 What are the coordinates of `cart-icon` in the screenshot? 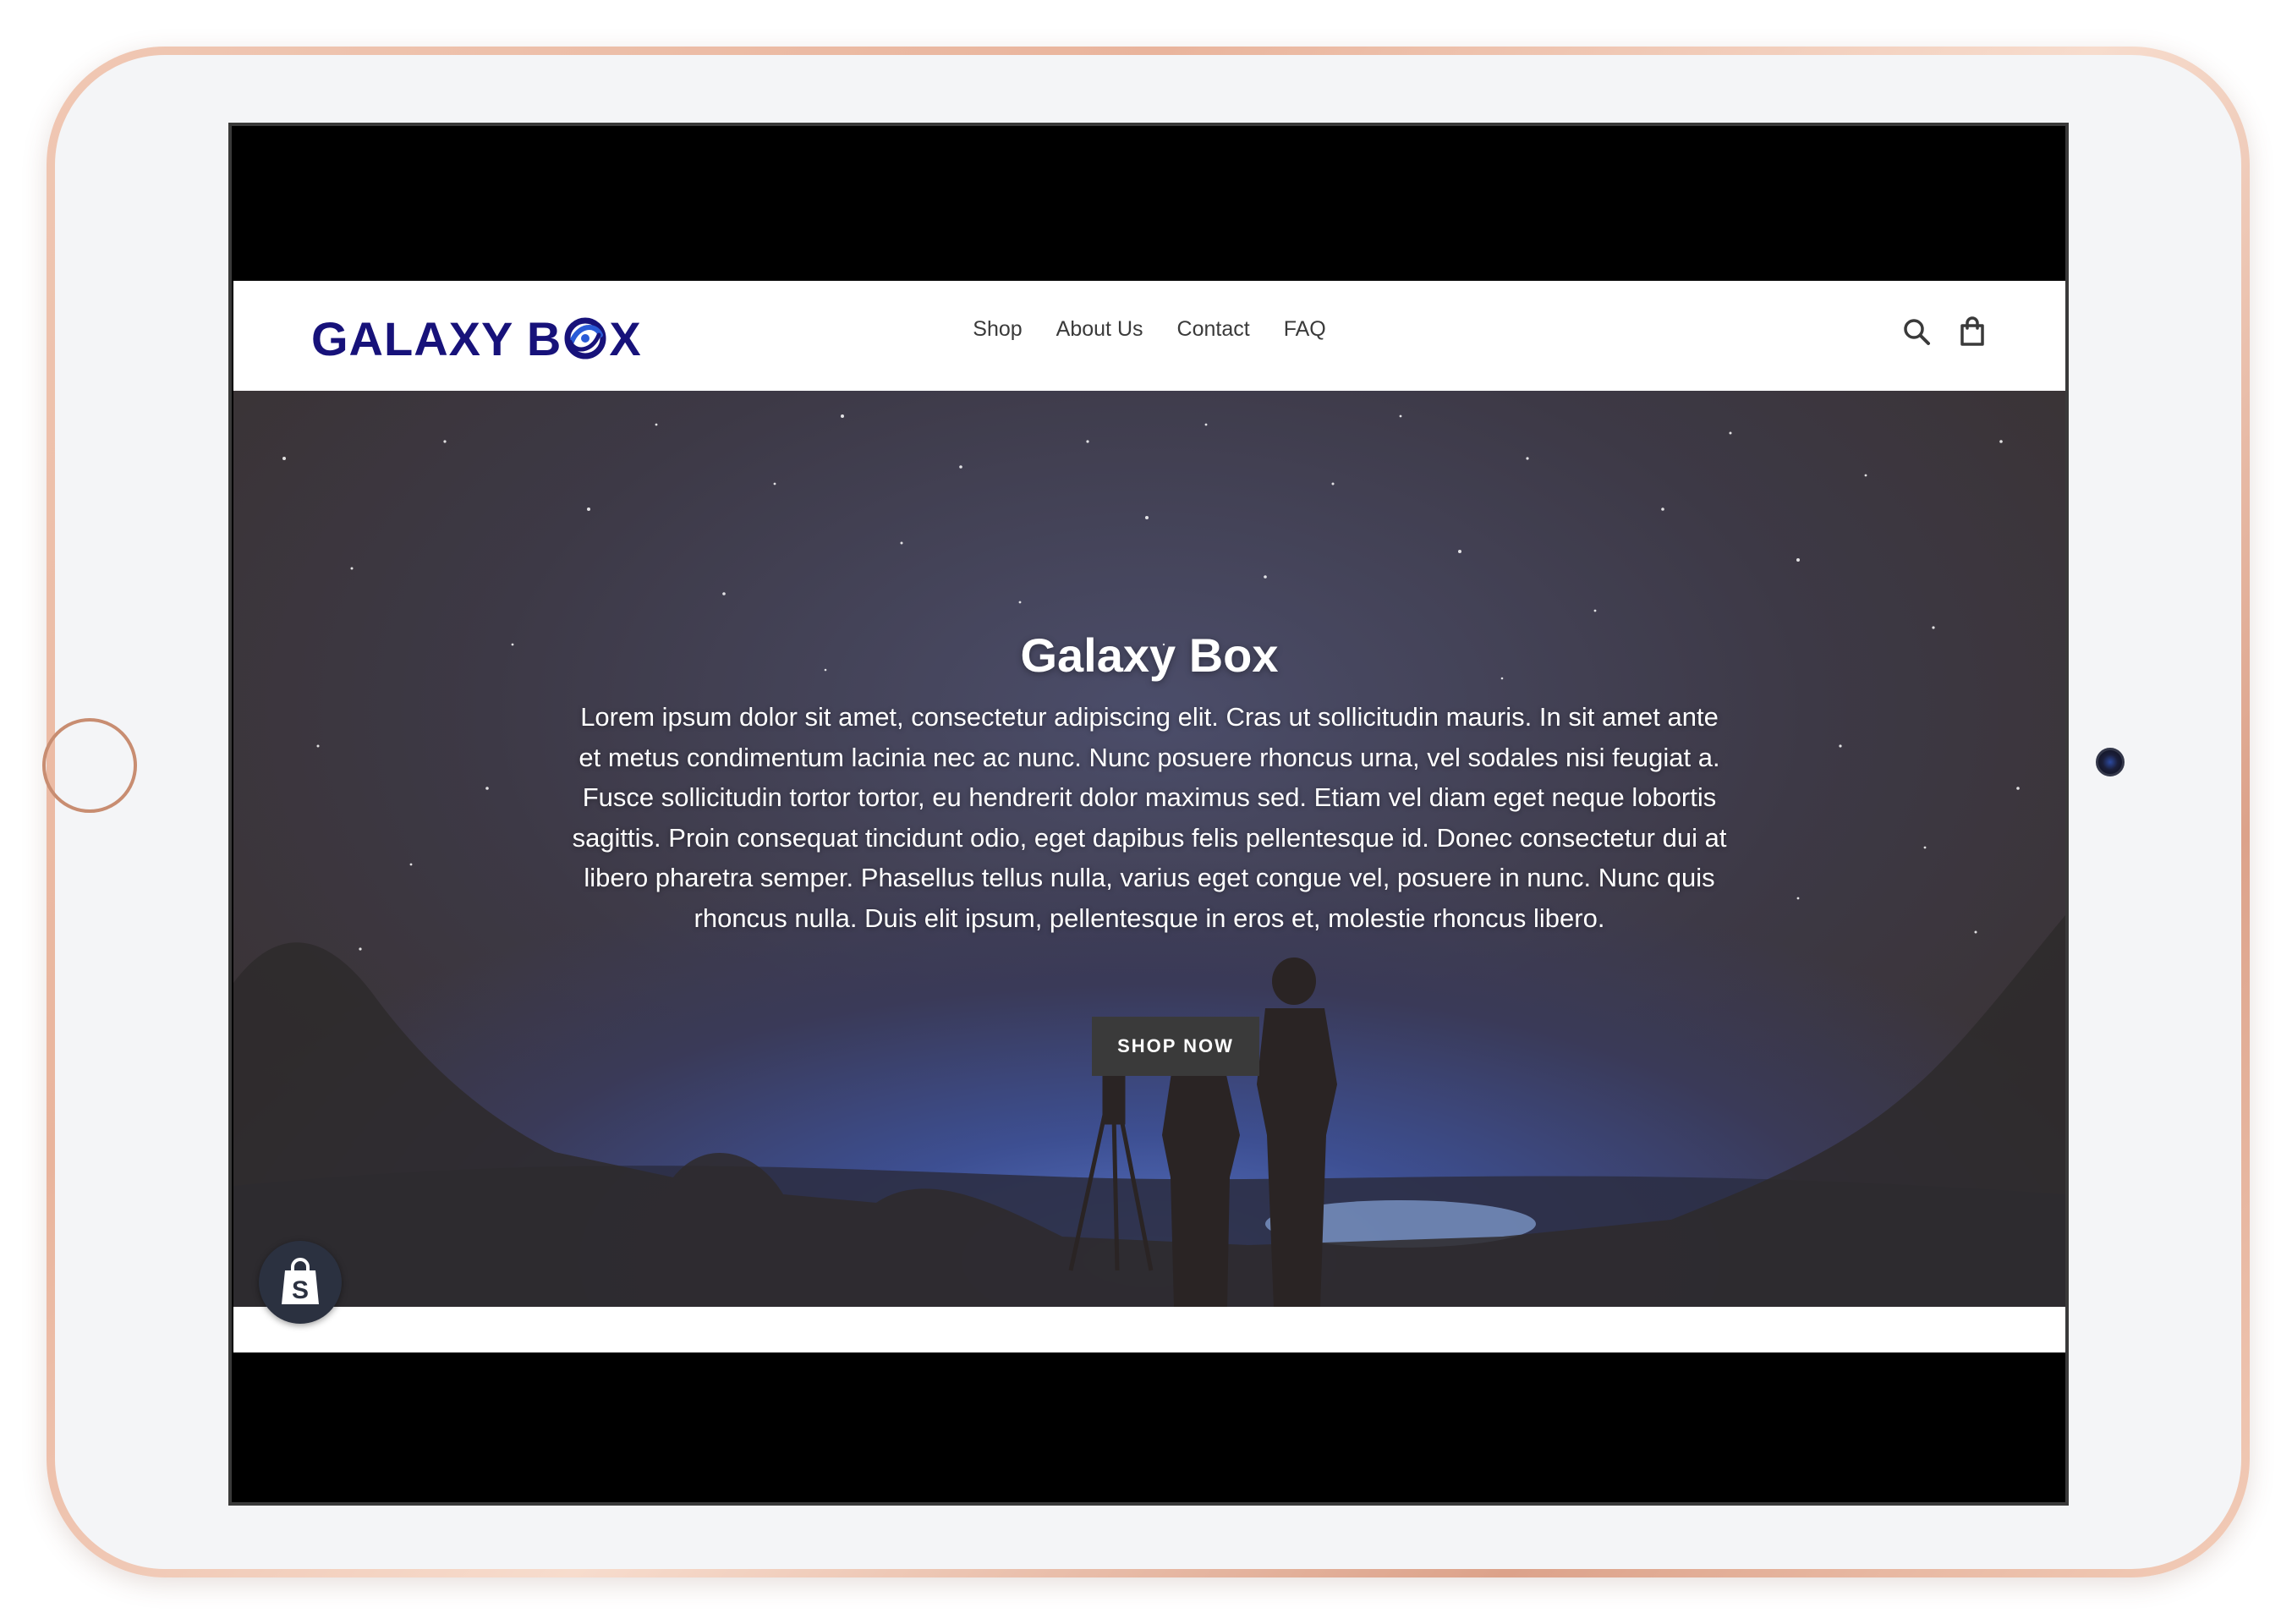 It's located at (1972, 332).